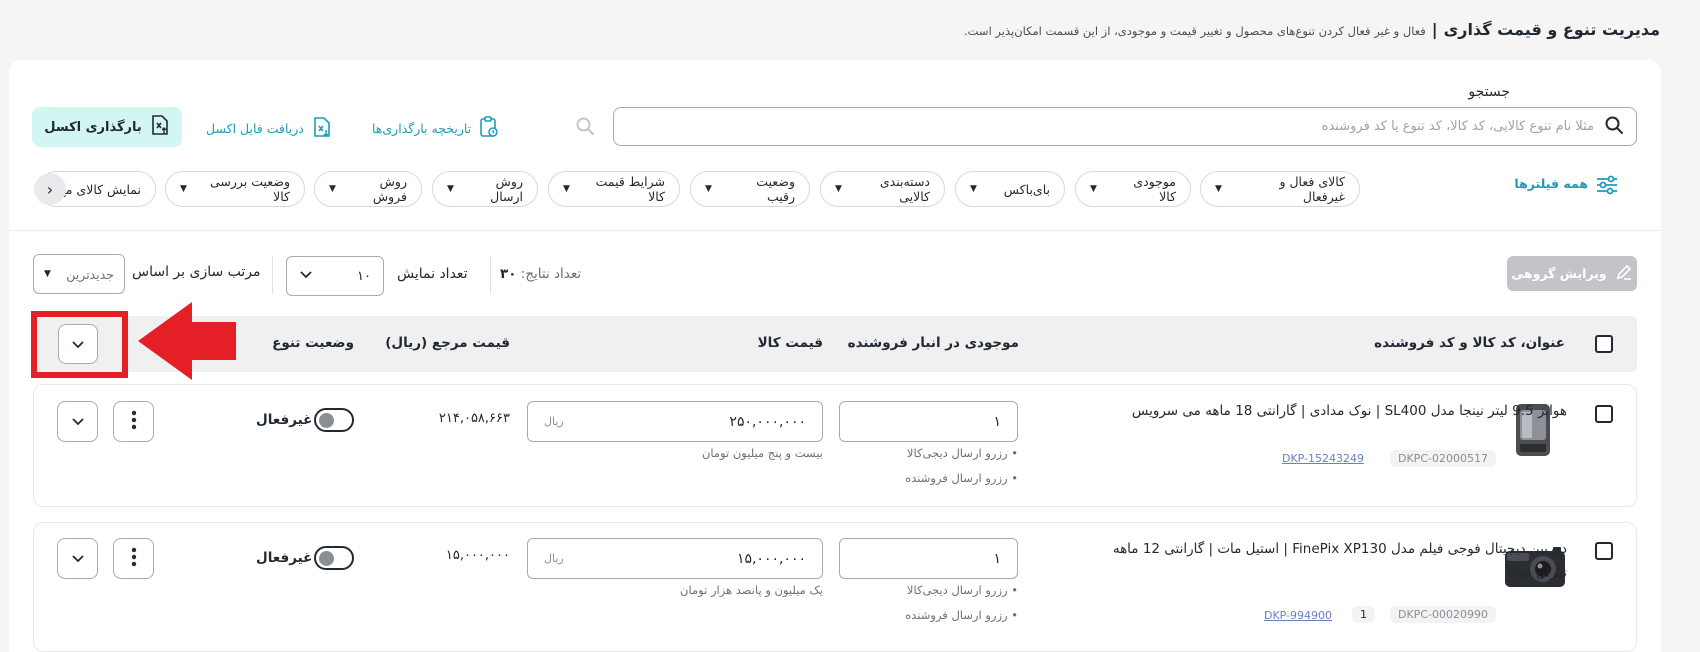  Describe the element at coordinates (1551, 183) in the screenshot. I see `all-filters-label: همه فیلترها` at that location.